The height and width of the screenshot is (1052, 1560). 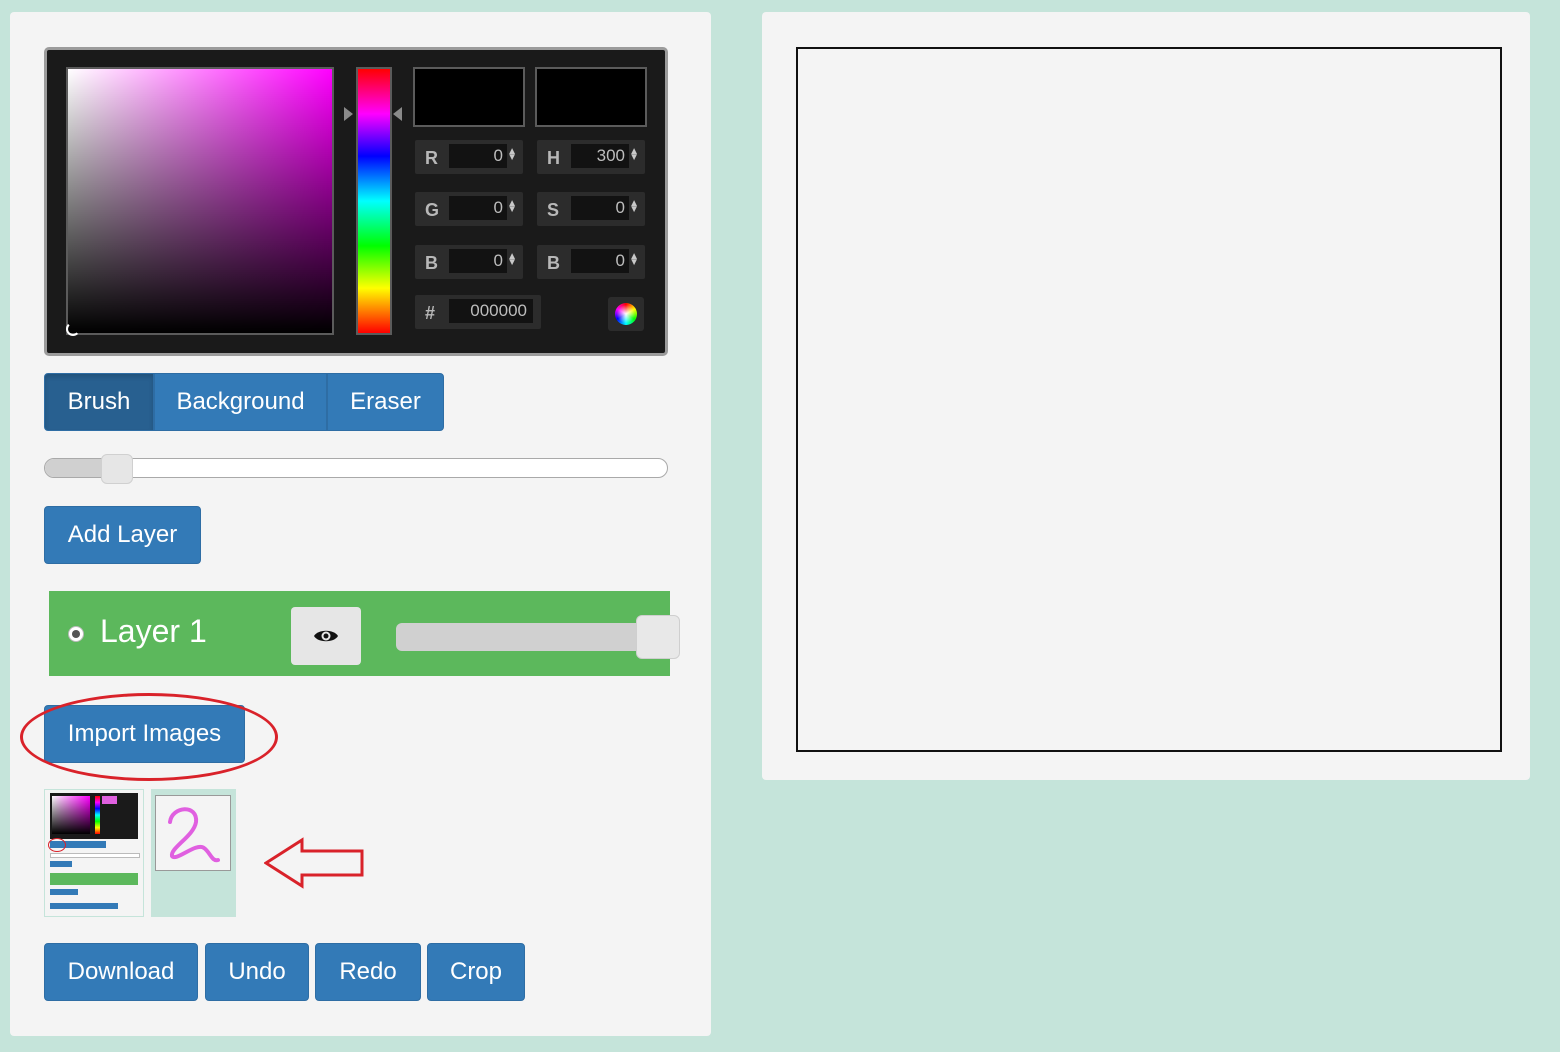 I want to click on layer-select-radio, so click(x=76, y=634).